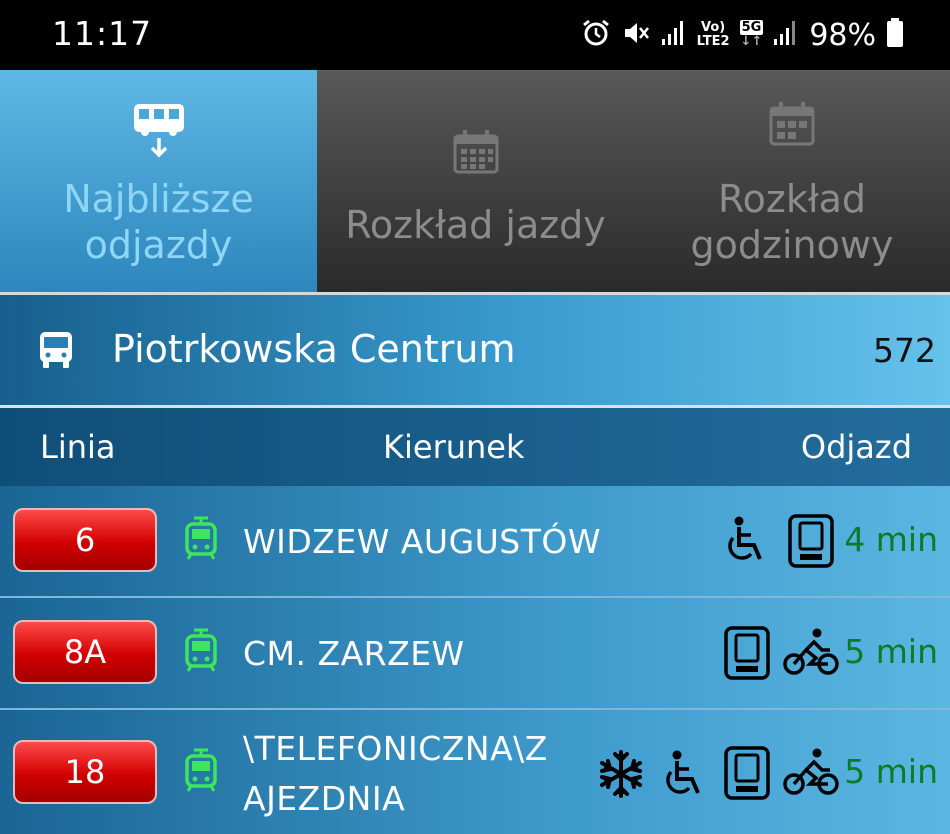 The width and height of the screenshot is (950, 834). Describe the element at coordinates (895, 35) in the screenshot. I see `battery-icon` at that location.